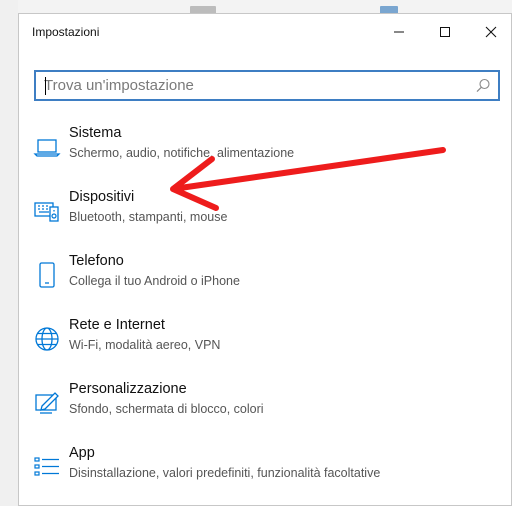 This screenshot has width=512, height=506. I want to click on category-description: Bluetooth, stampanti, mouse, so click(148, 217).